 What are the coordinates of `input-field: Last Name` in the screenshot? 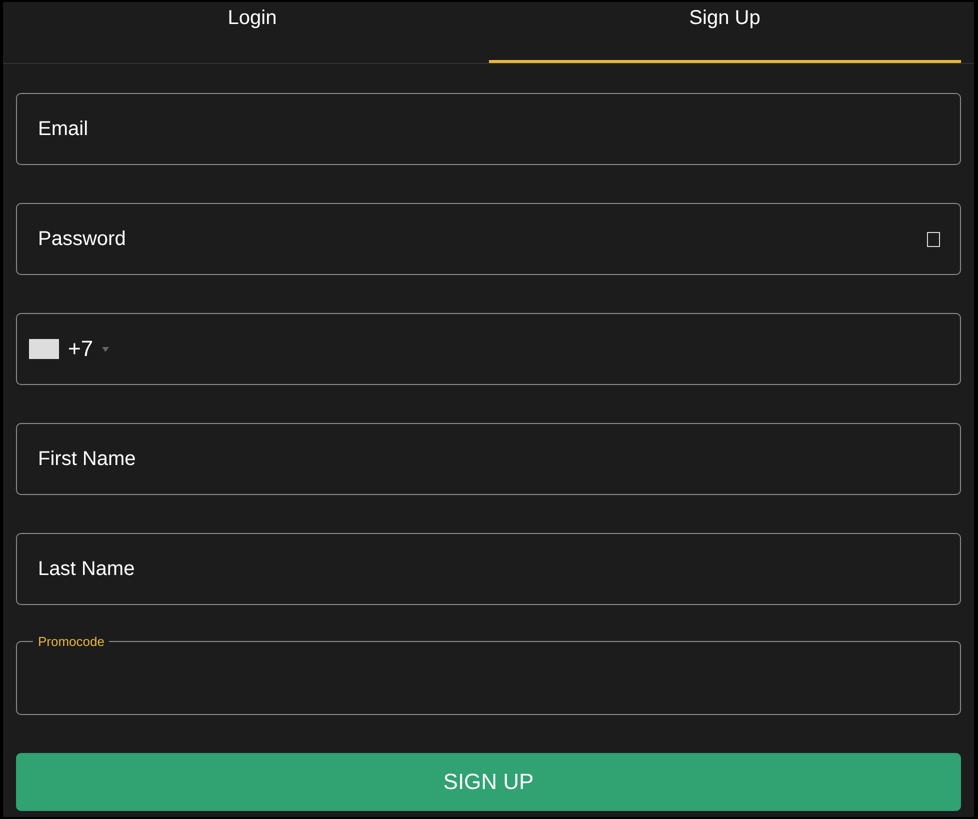 It's located at (488, 569).